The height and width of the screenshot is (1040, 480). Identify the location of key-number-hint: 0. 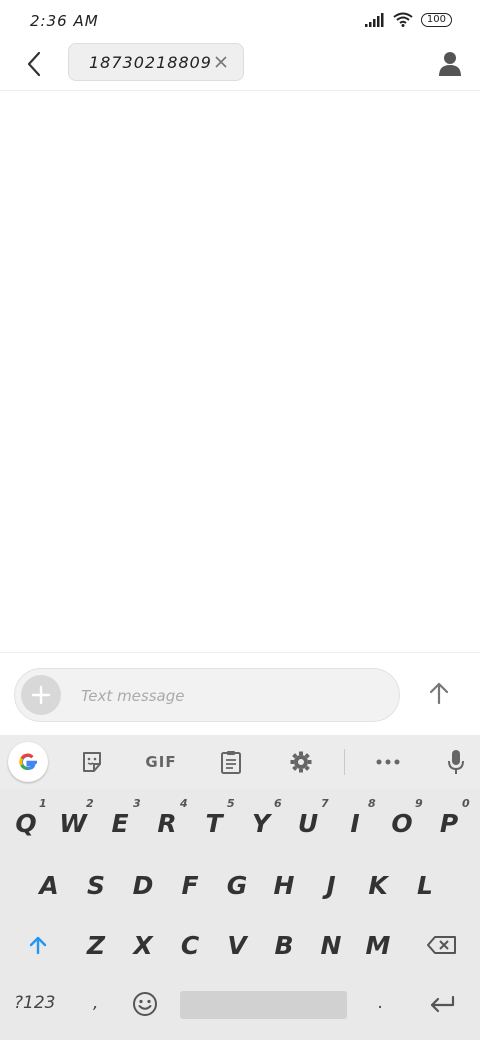
(466, 803).